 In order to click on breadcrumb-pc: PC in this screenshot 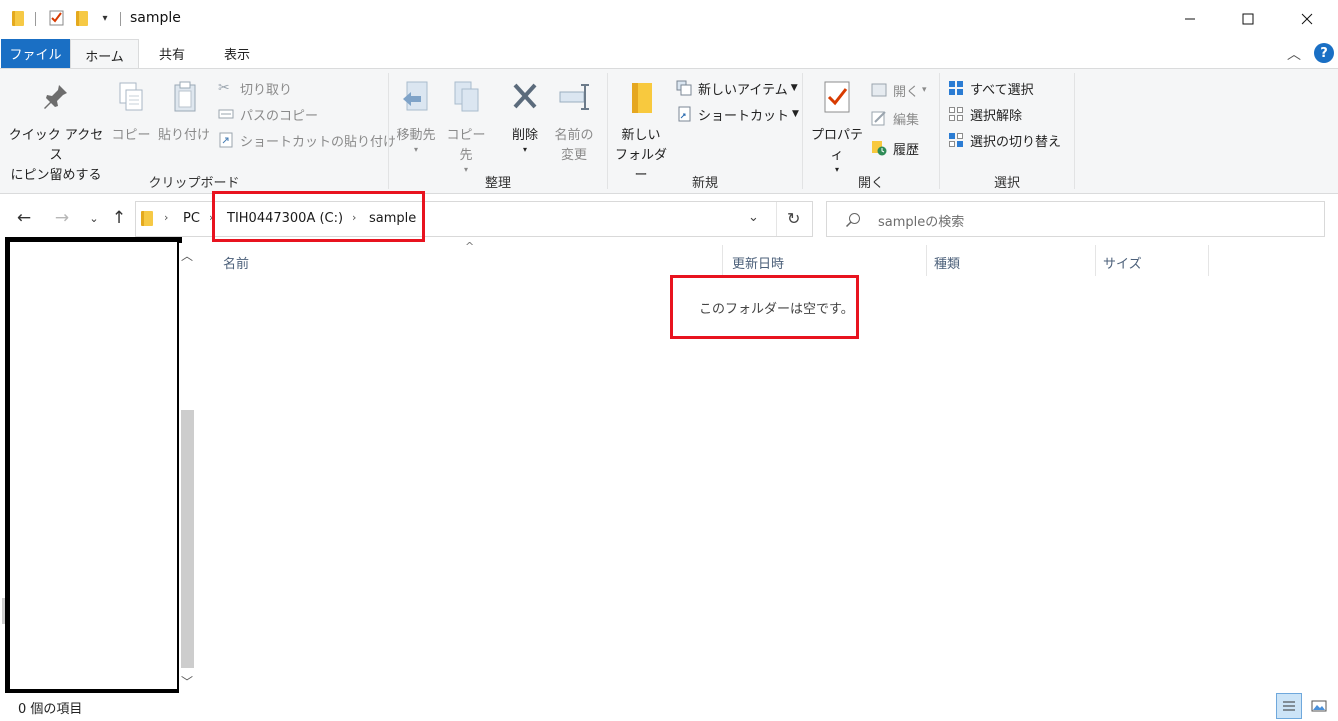, I will do `click(191, 218)`.